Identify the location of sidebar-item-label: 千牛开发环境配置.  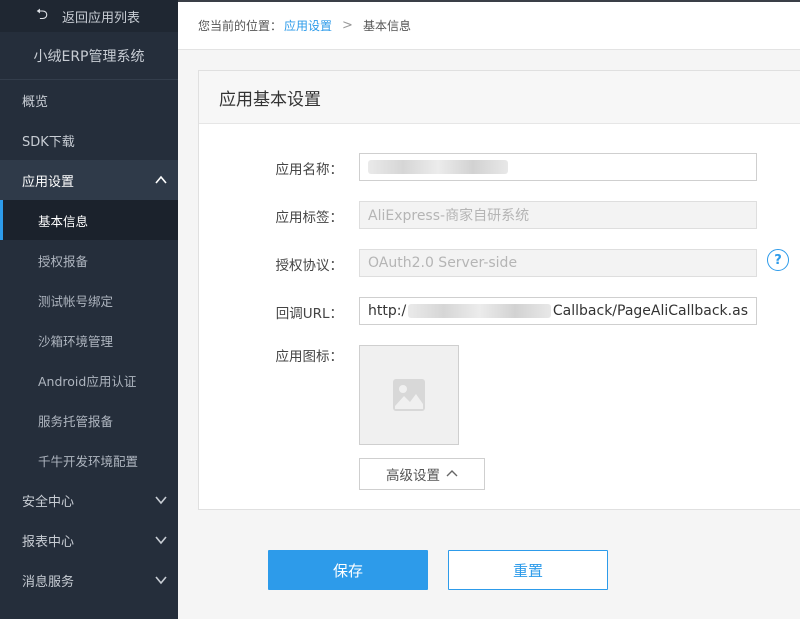
(88, 461).